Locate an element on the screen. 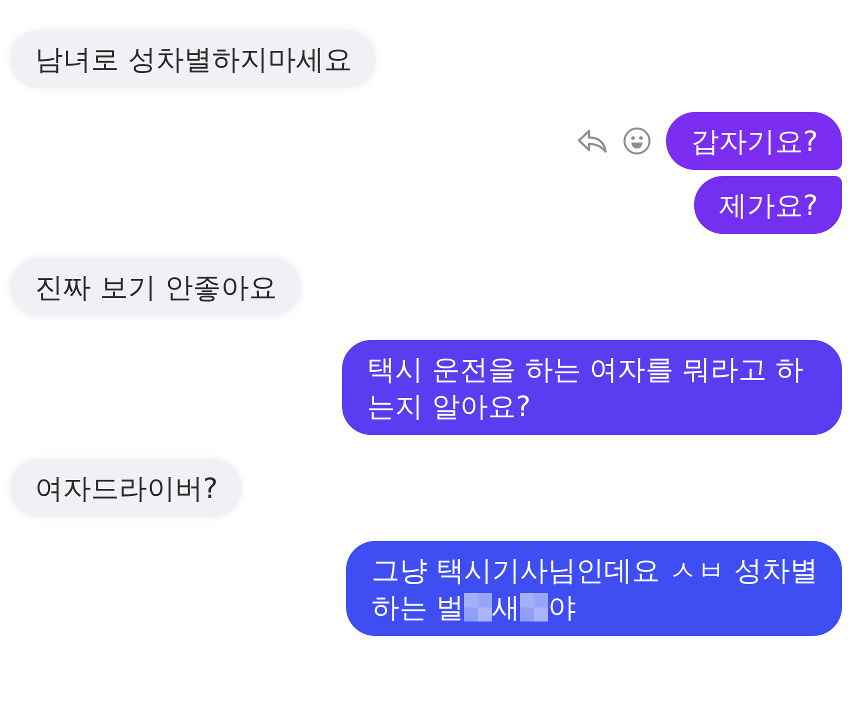  message-bubble: 제가요? is located at coordinates (768, 205).